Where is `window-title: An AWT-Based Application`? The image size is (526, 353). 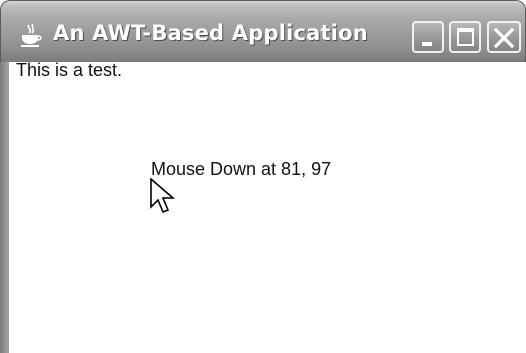
window-title: An AWT-Based Application is located at coordinates (210, 33).